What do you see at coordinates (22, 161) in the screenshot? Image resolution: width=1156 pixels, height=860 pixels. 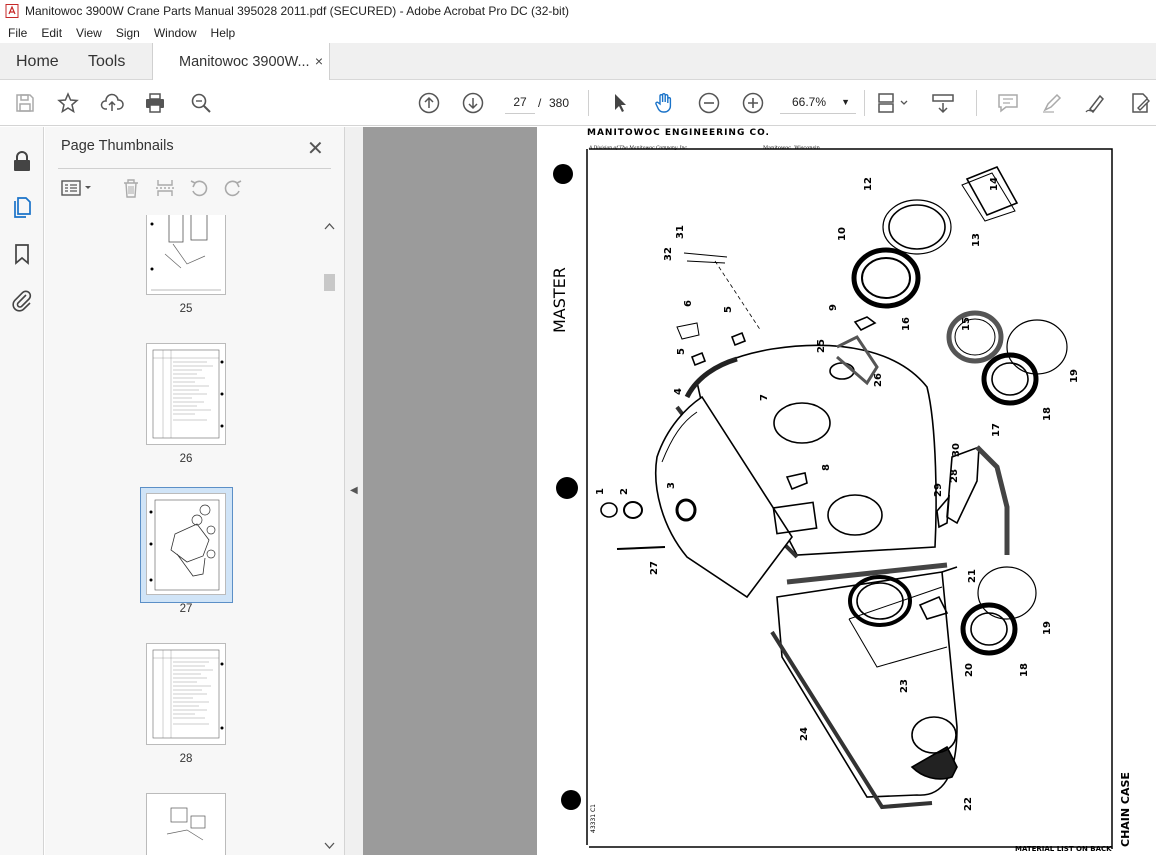 I see `lock-icon` at bounding box center [22, 161].